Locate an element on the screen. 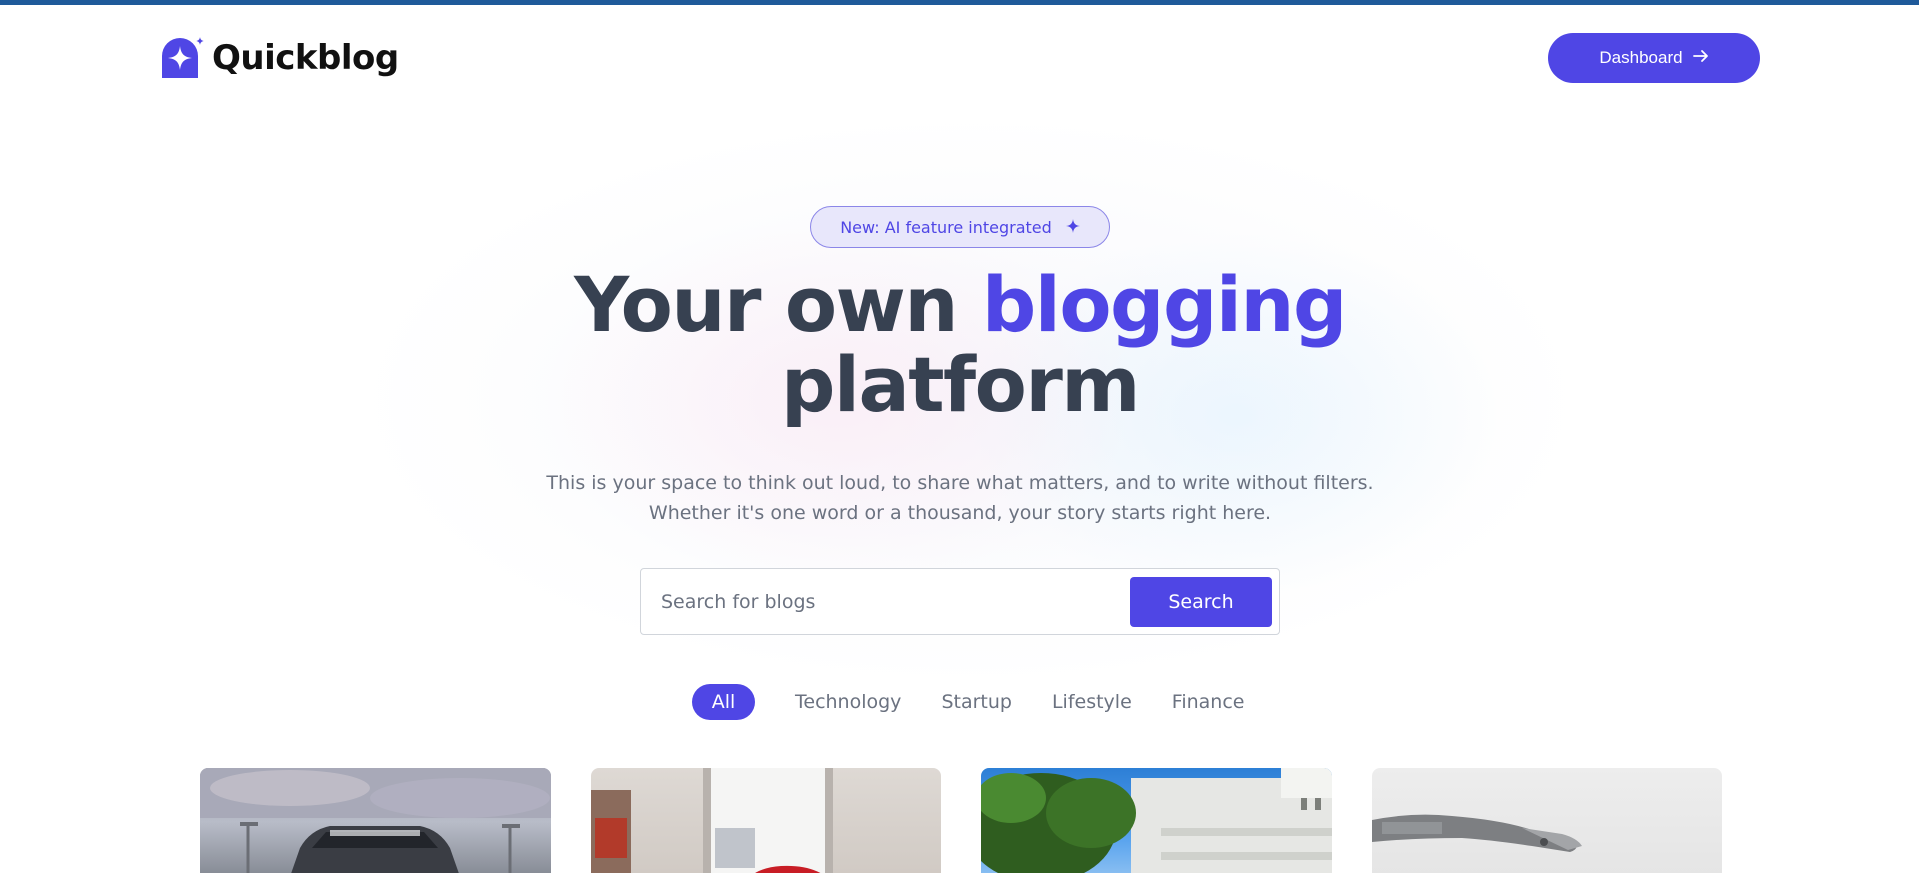  arrow-right-icon is located at coordinates (1700, 58).